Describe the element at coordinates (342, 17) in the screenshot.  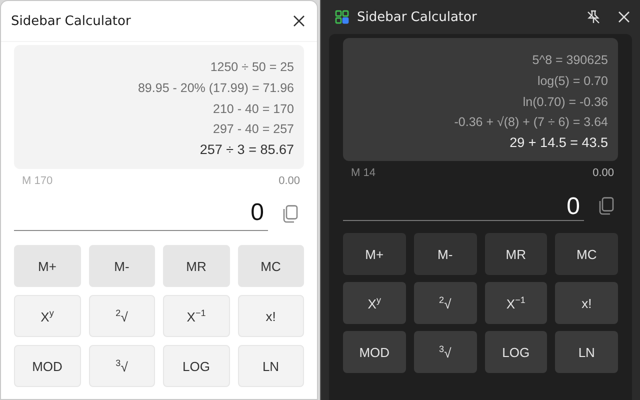
I see `grid-icon` at that location.